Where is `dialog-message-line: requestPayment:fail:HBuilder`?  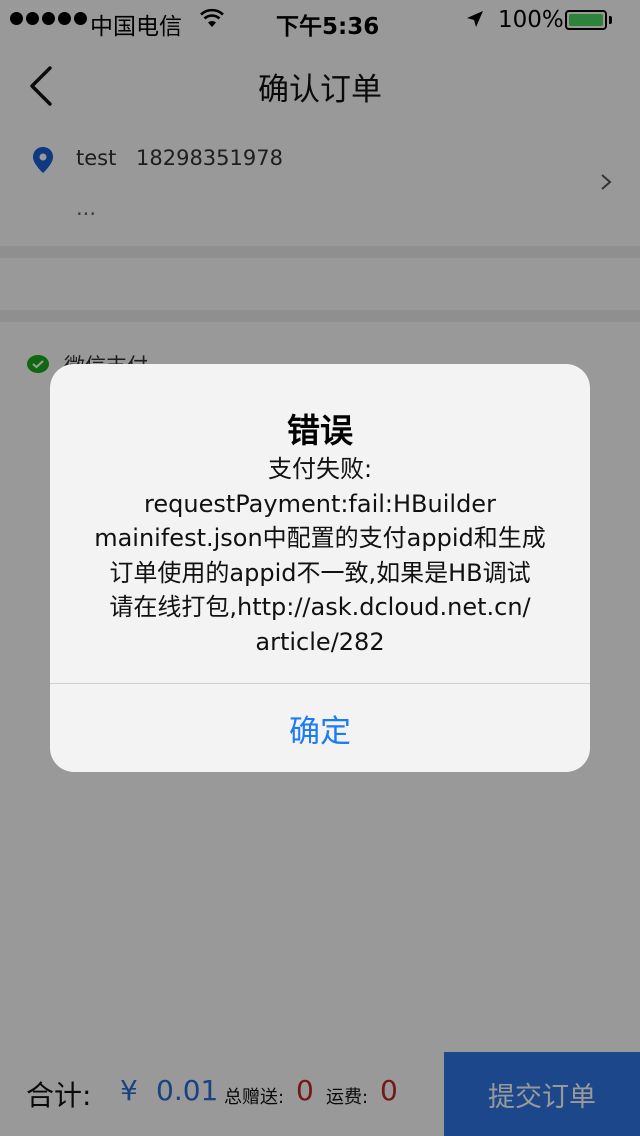 dialog-message-line: requestPayment:fail:HBuilder is located at coordinates (320, 503).